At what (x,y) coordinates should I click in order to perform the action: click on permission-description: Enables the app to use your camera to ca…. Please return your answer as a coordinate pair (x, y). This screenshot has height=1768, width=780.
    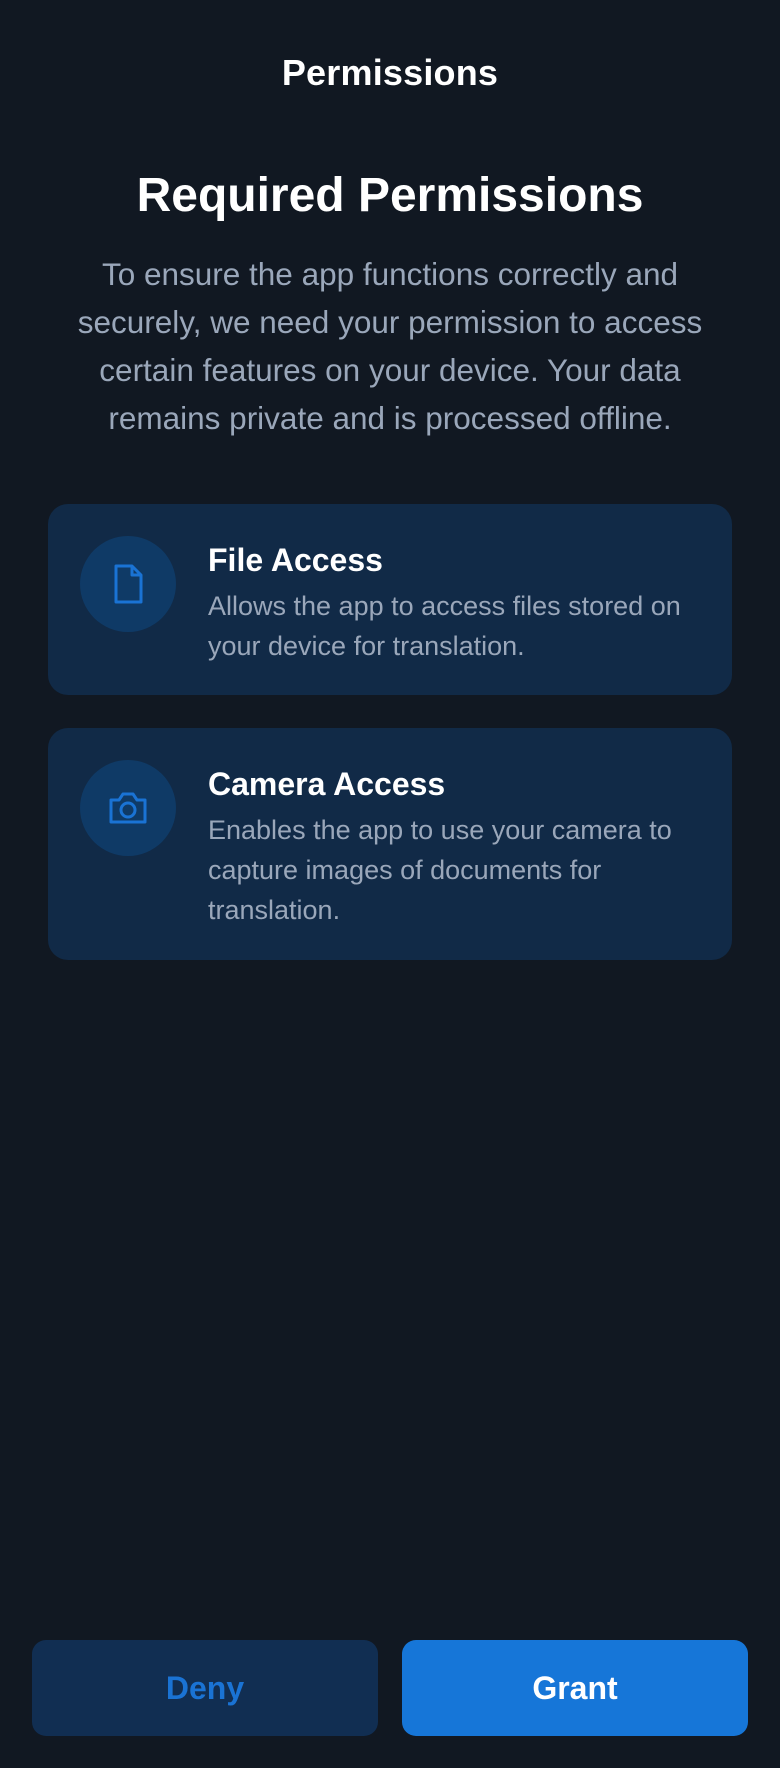
    Looking at the image, I should click on (440, 870).